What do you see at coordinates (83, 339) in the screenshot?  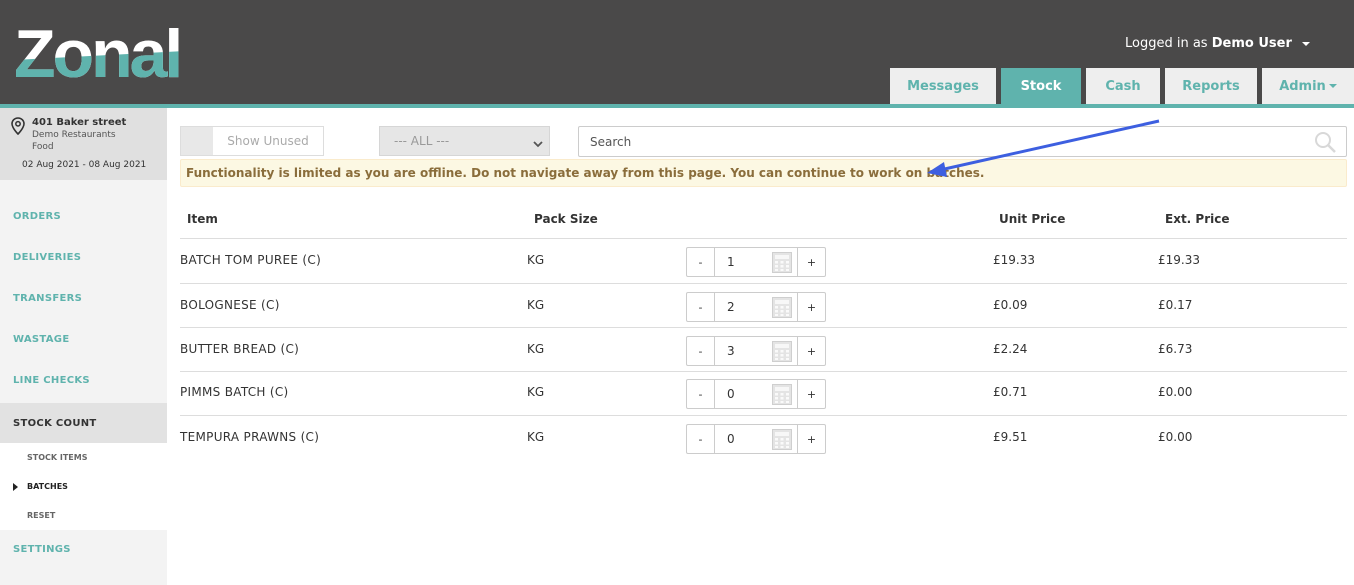 I see `sidebar-item-wastage: WASTAGE` at bounding box center [83, 339].